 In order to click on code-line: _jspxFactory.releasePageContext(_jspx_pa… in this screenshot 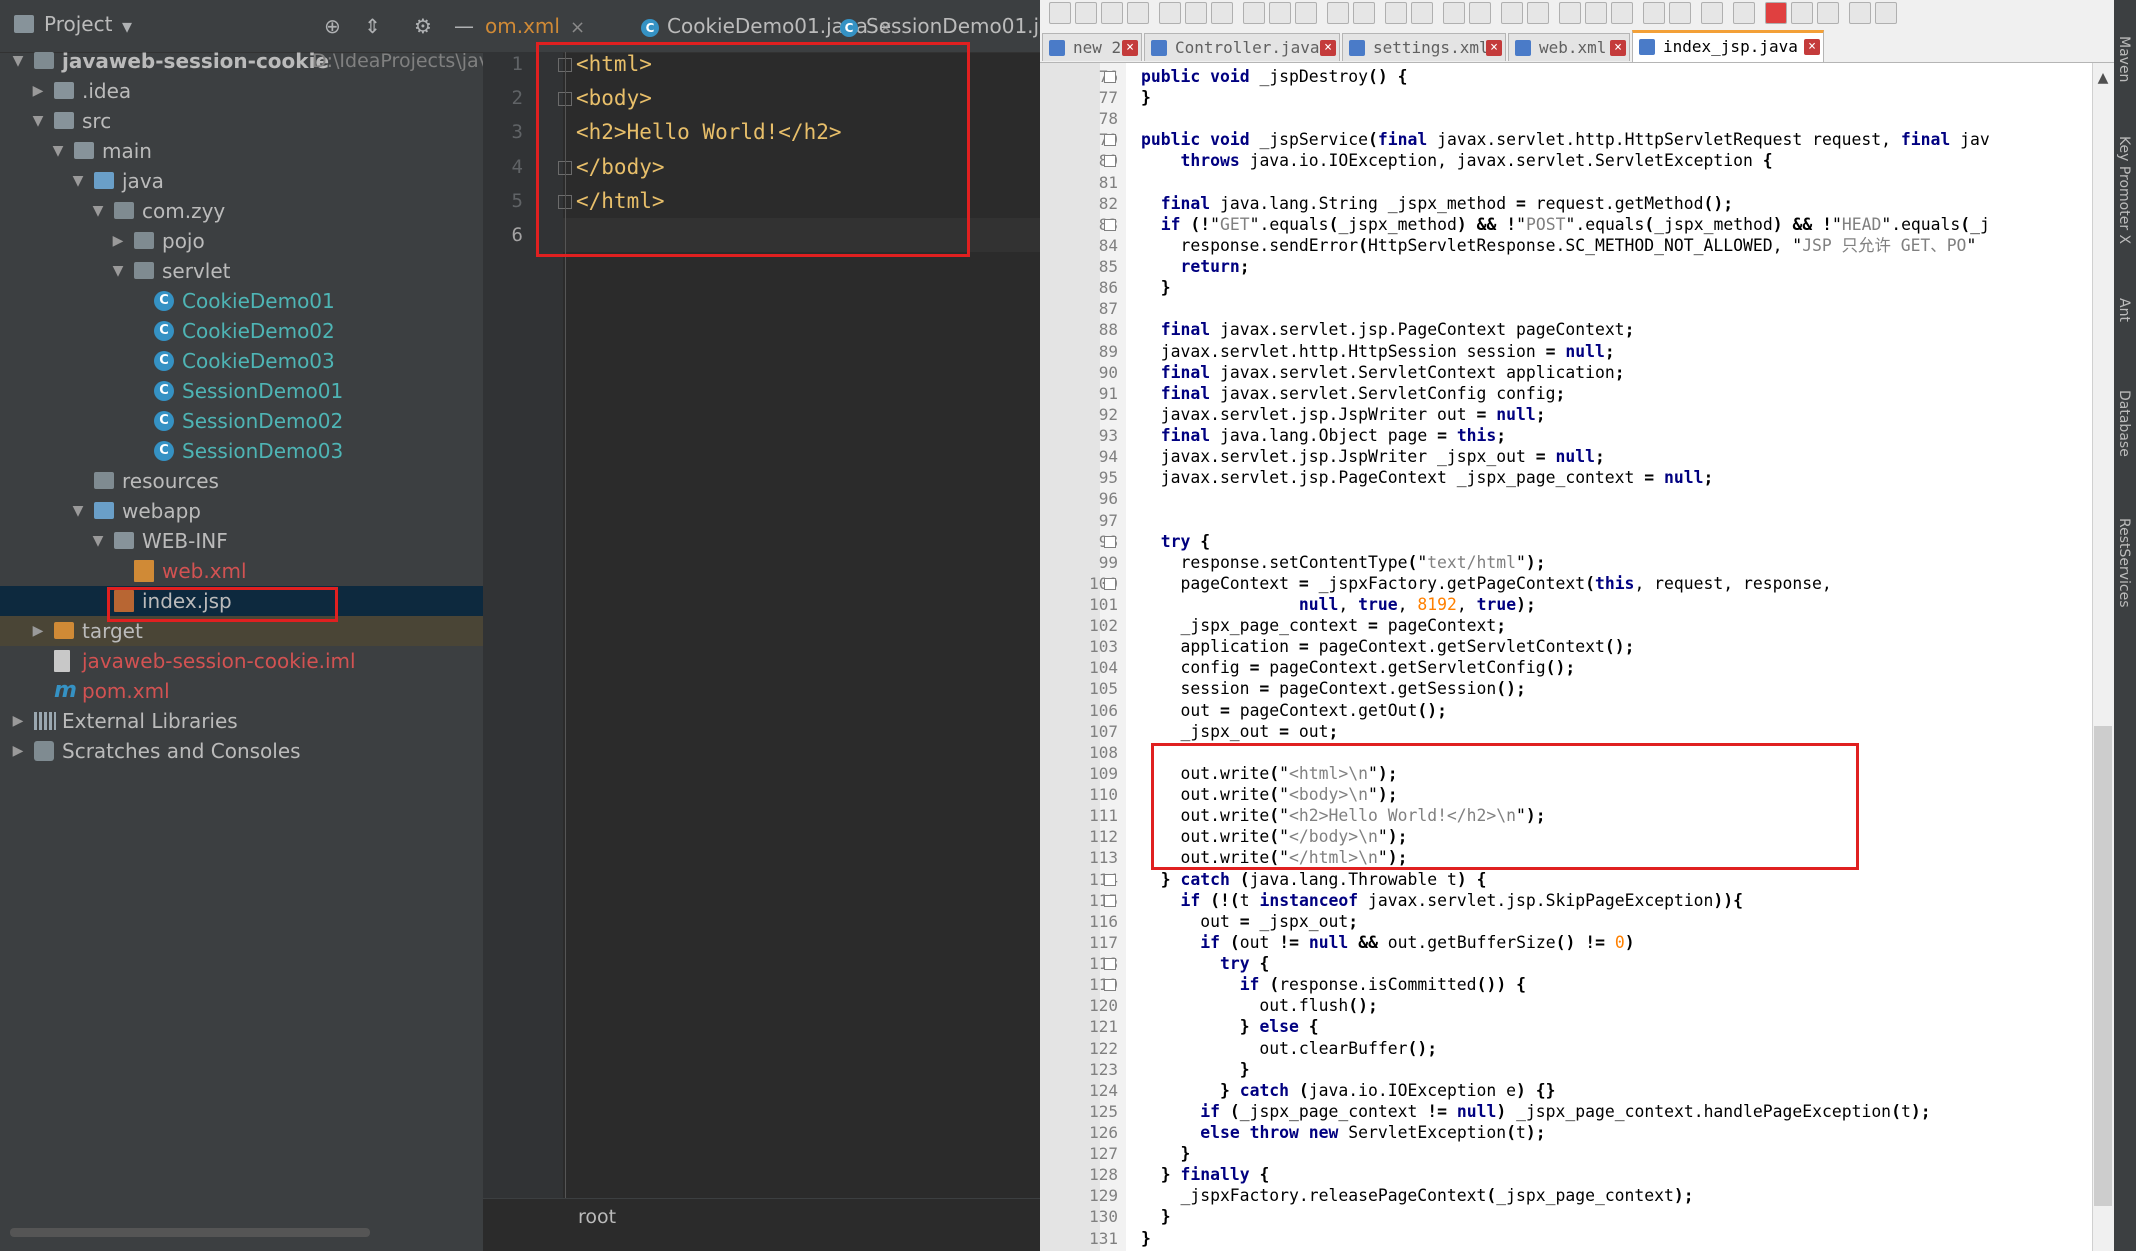, I will do `click(1417, 1195)`.